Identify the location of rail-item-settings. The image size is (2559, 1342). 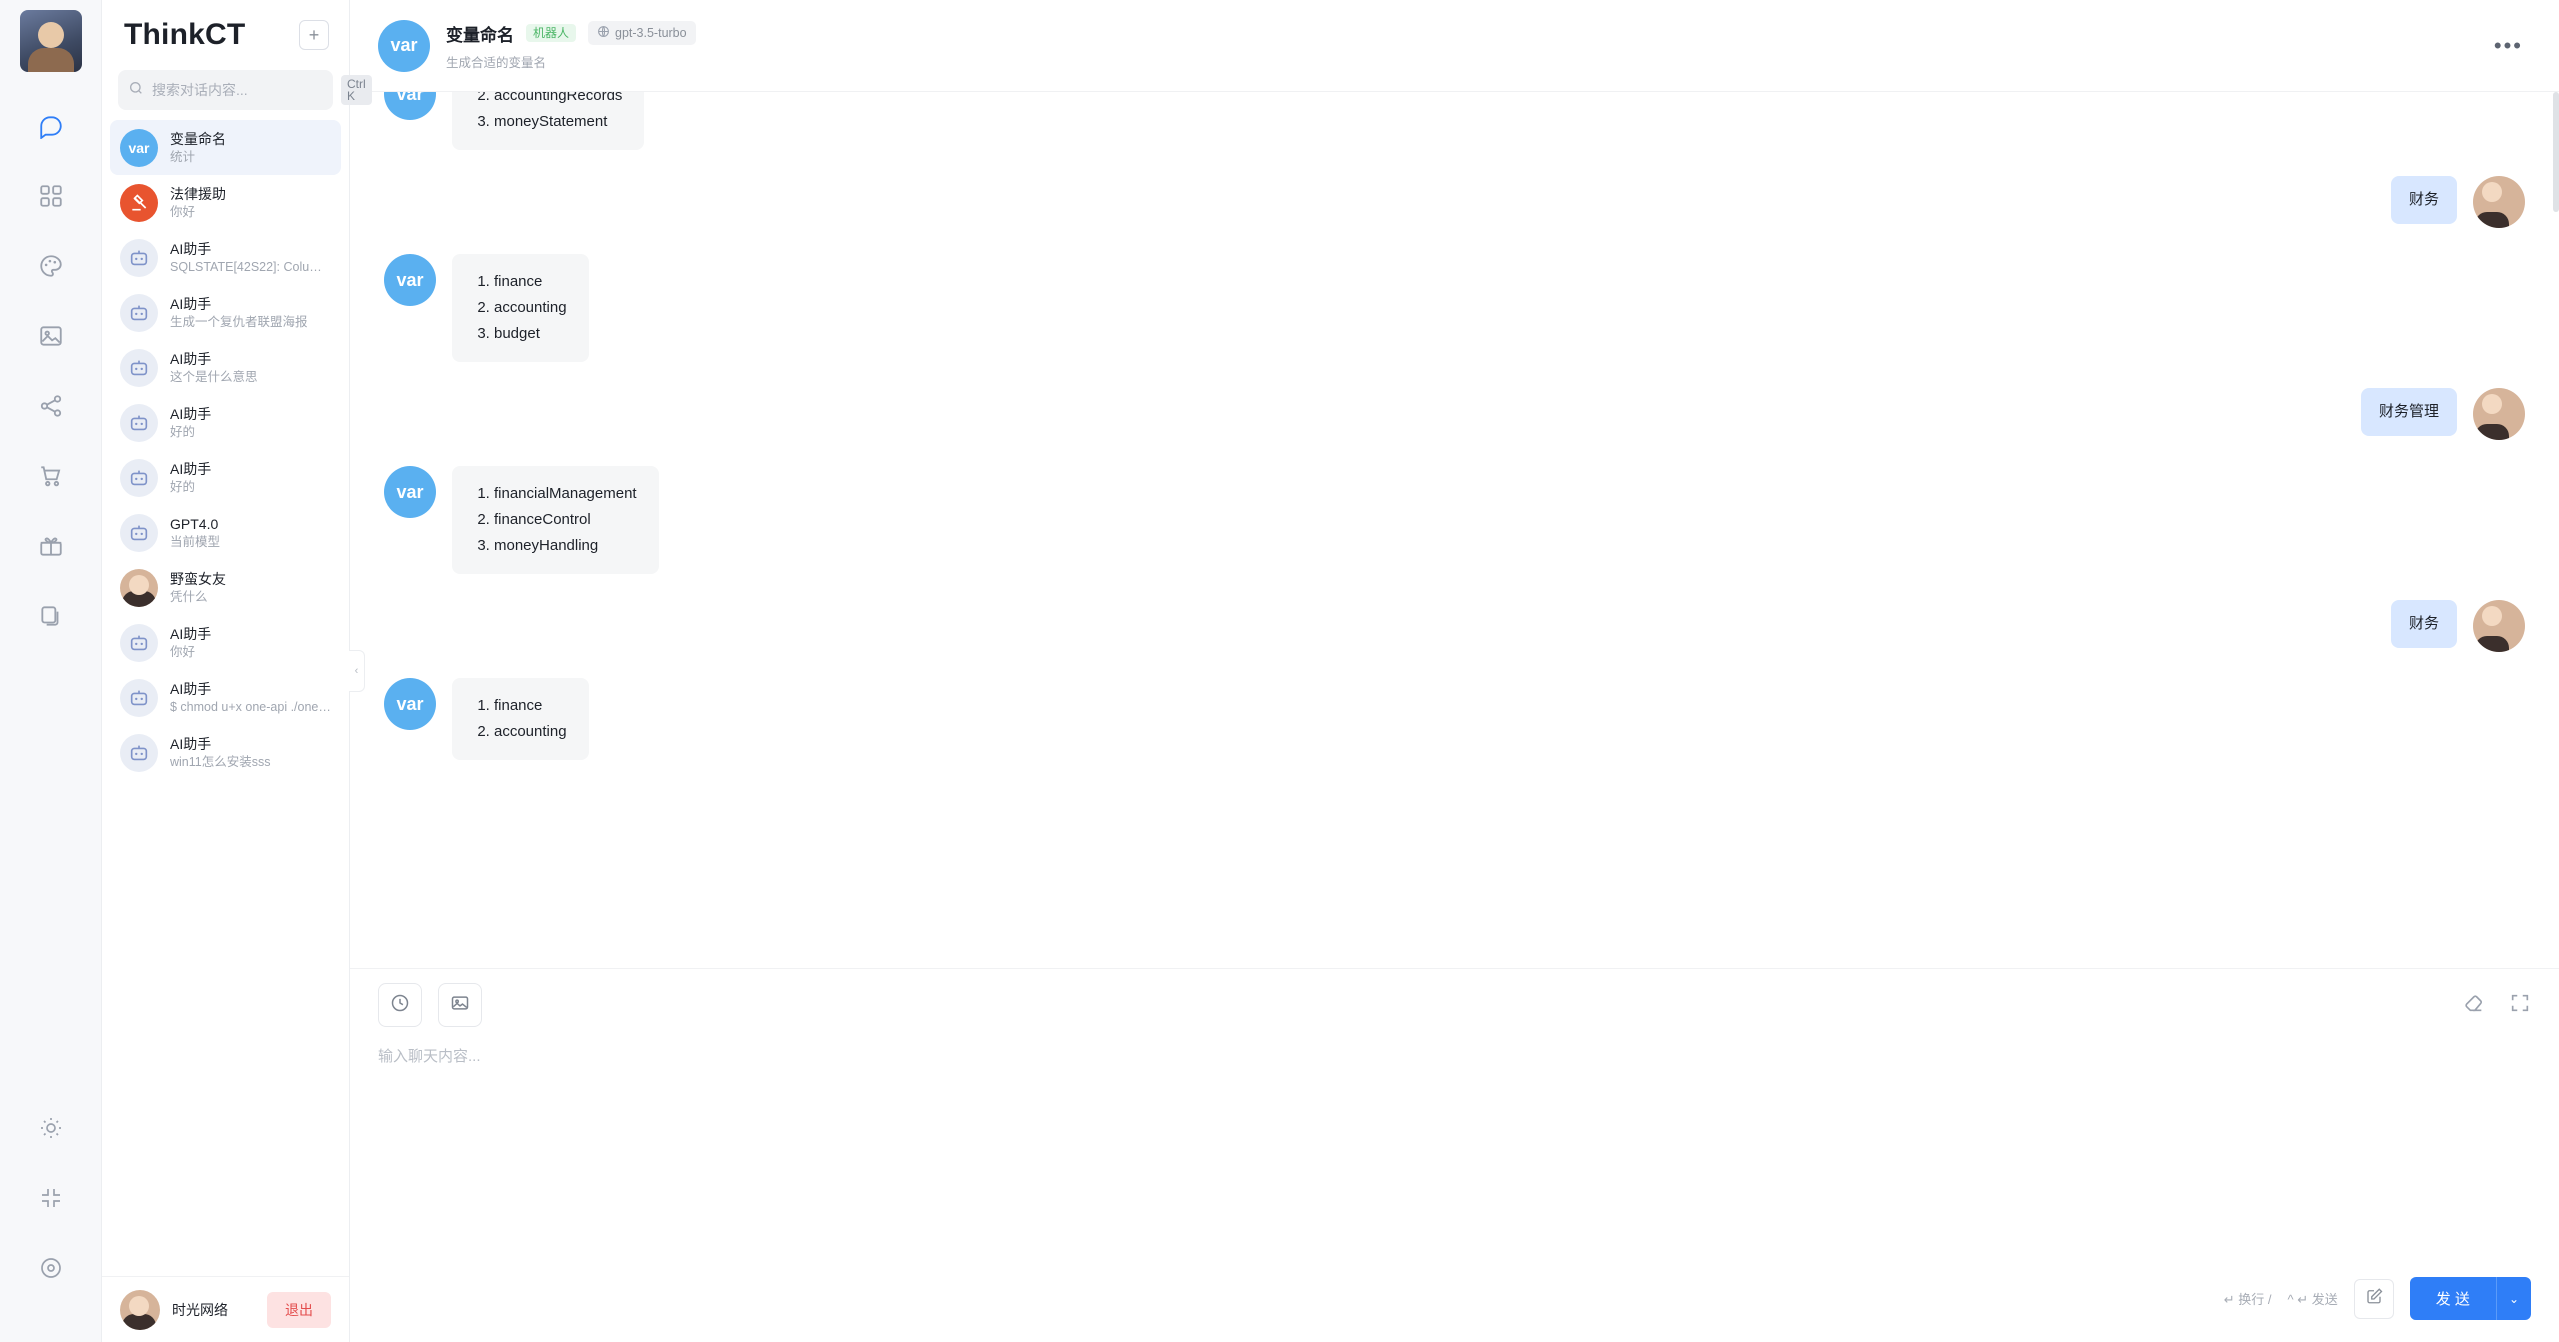
(51, 1268).